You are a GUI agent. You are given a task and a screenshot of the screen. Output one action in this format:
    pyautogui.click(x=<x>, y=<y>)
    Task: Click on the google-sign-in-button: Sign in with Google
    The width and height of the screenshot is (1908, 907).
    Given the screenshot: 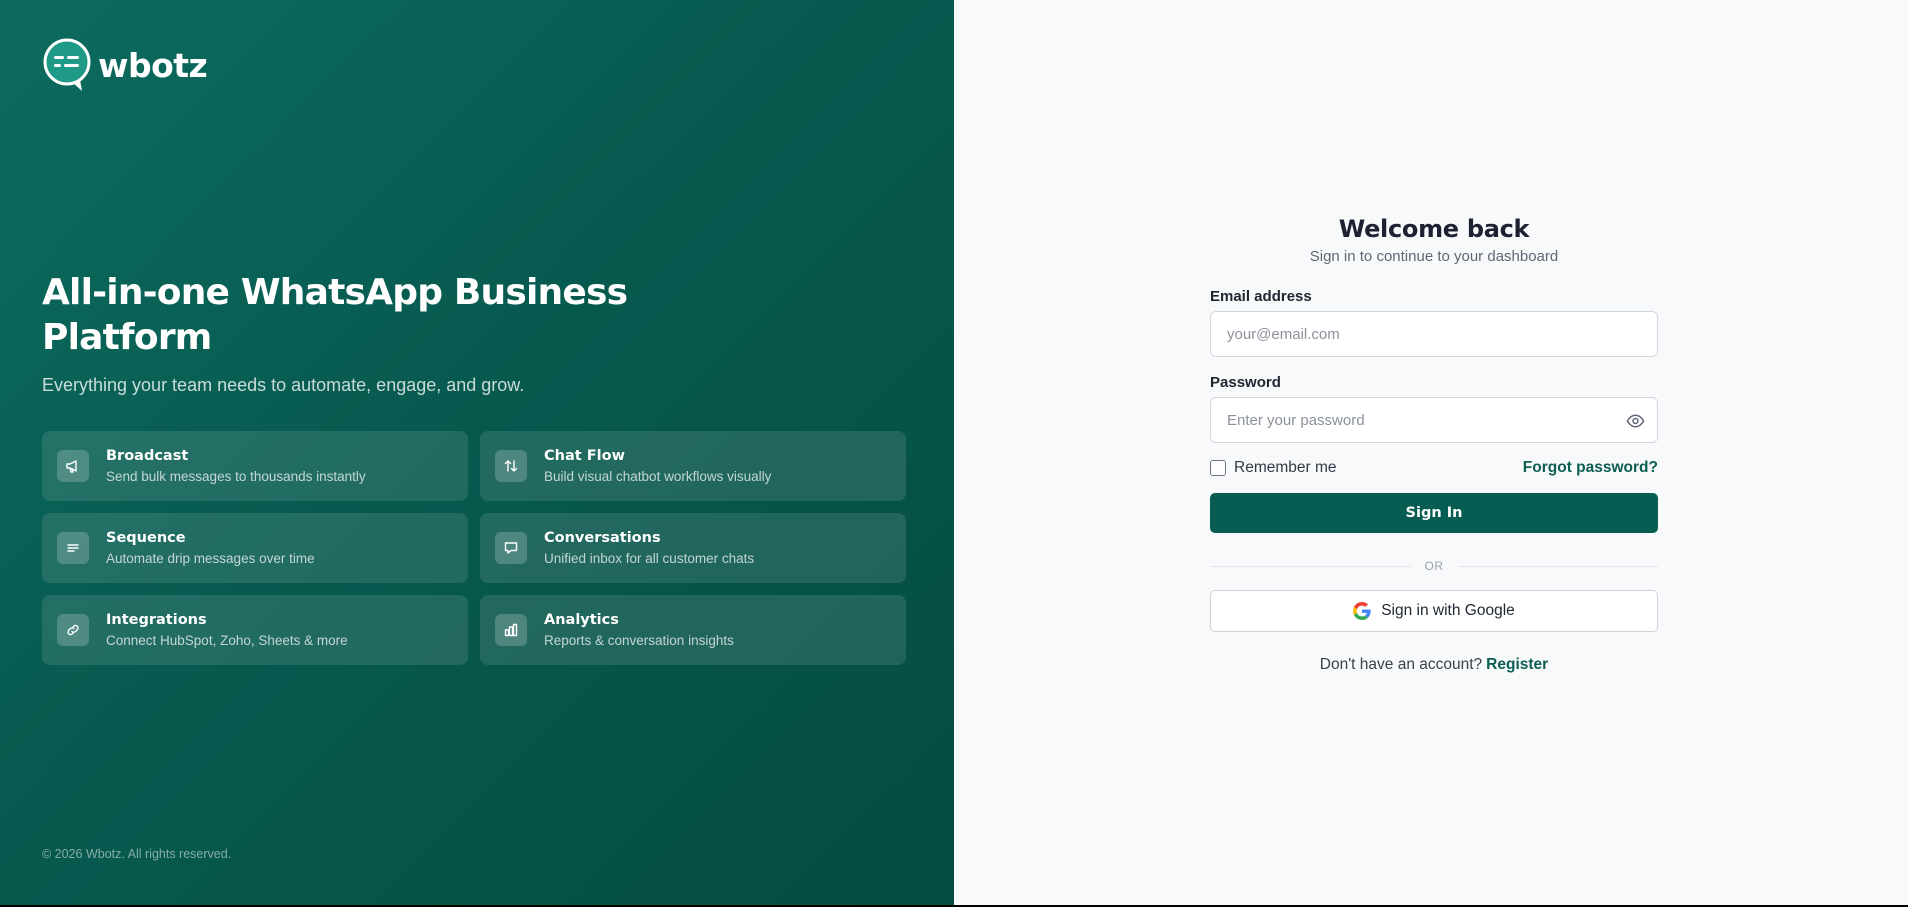 What is the action you would take?
    pyautogui.click(x=1434, y=611)
    